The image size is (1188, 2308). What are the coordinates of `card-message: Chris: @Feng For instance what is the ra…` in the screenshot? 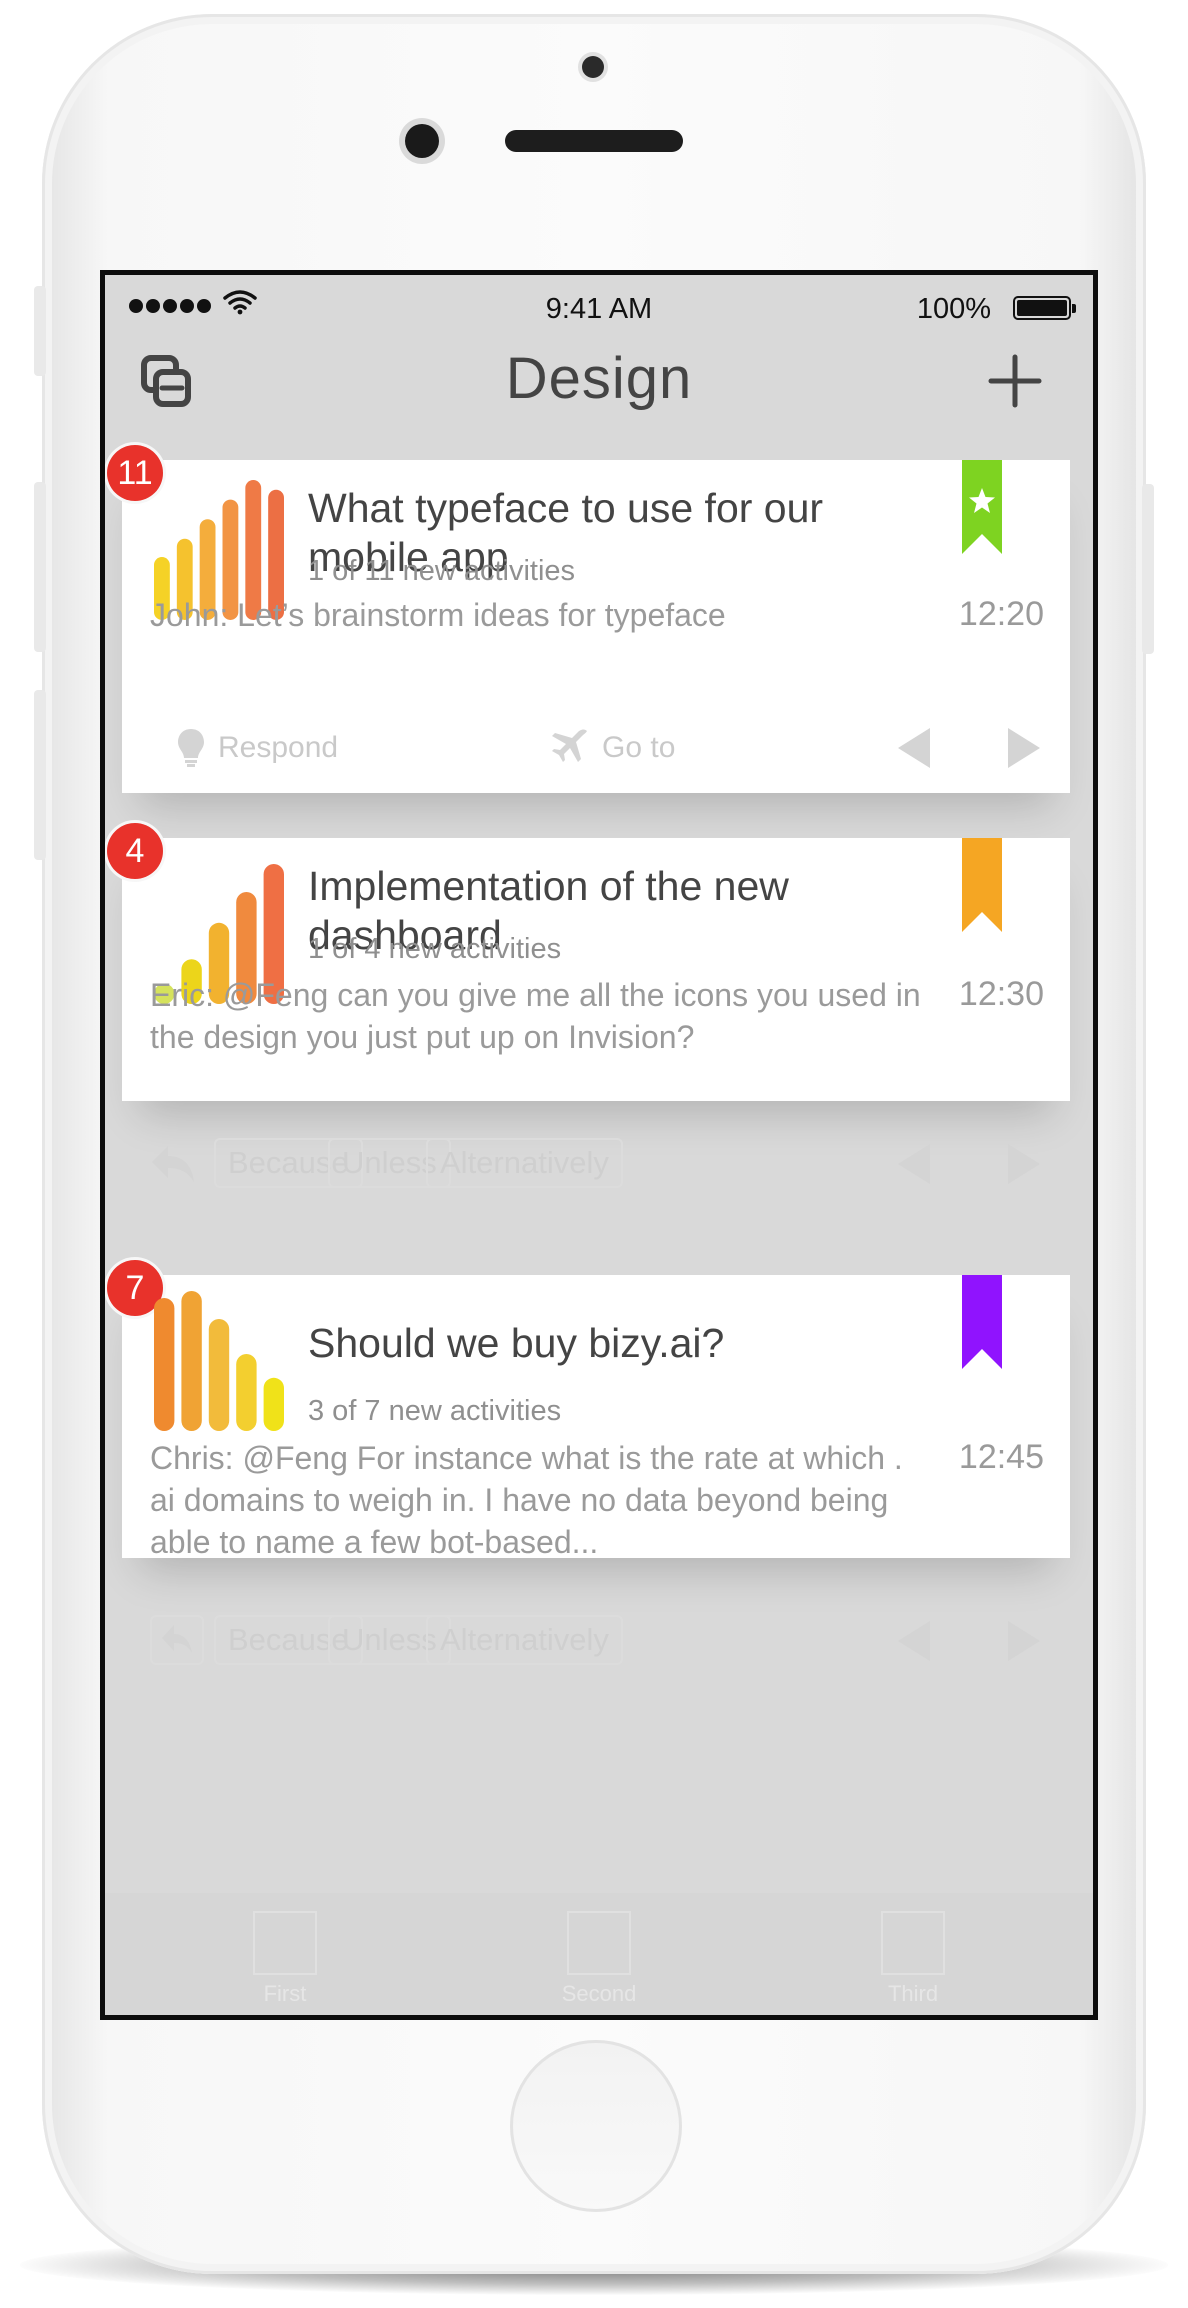 It's located at (526, 1500).